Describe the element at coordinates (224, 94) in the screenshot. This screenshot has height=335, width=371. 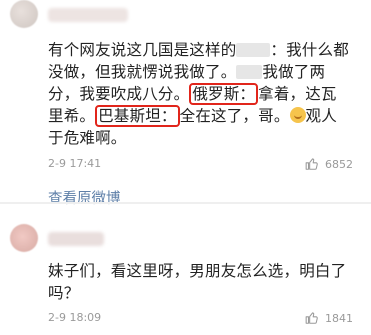
I see `highlight-russia: 俄罗斯：` at that location.